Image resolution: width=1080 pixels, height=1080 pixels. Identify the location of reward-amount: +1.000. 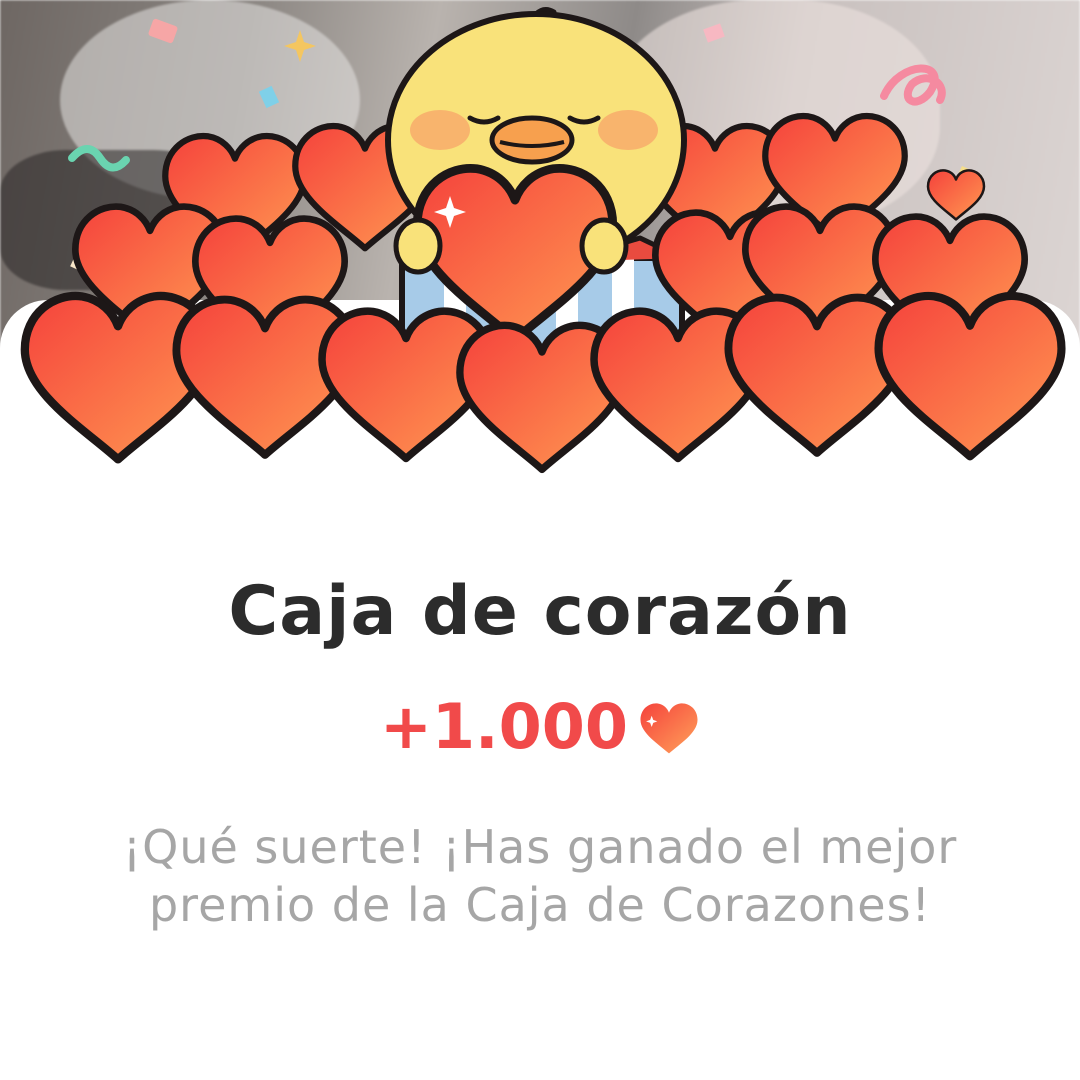
(540, 726).